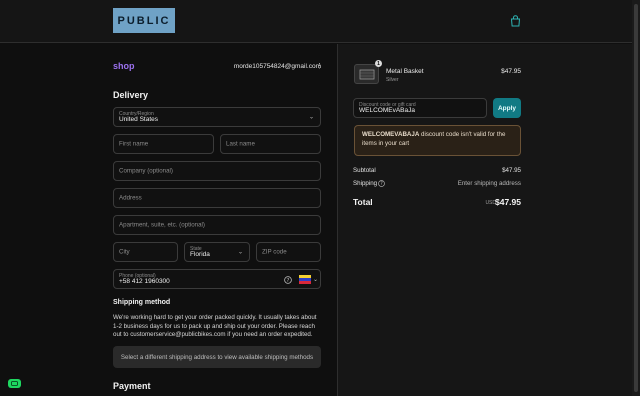  What do you see at coordinates (364, 170) in the screenshot?
I see `subtotal-label: Subtotal` at bounding box center [364, 170].